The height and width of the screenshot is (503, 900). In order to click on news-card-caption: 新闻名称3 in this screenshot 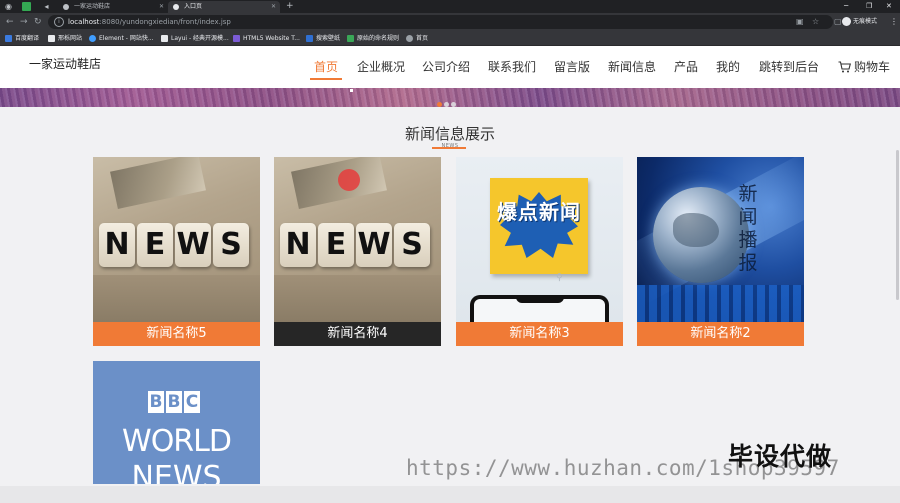, I will do `click(539, 334)`.